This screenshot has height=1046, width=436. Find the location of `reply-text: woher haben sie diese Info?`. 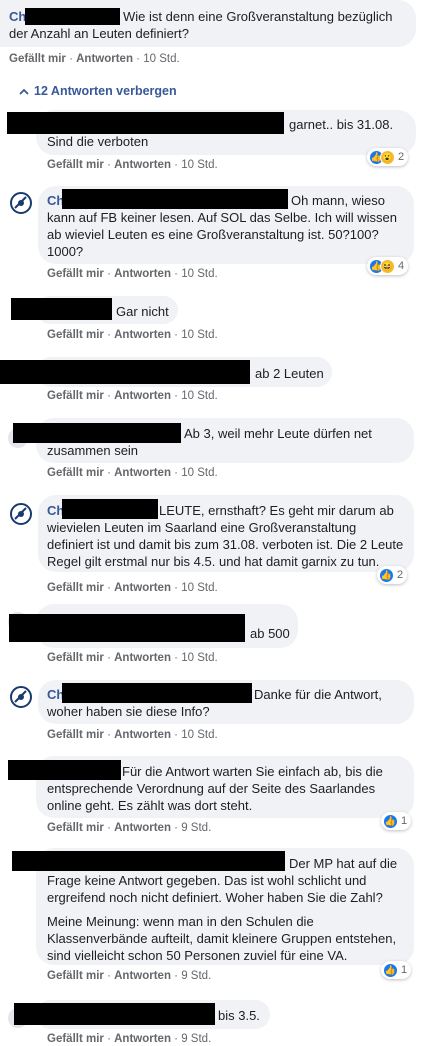

reply-text: woher haben sie diese Info? is located at coordinates (128, 711).